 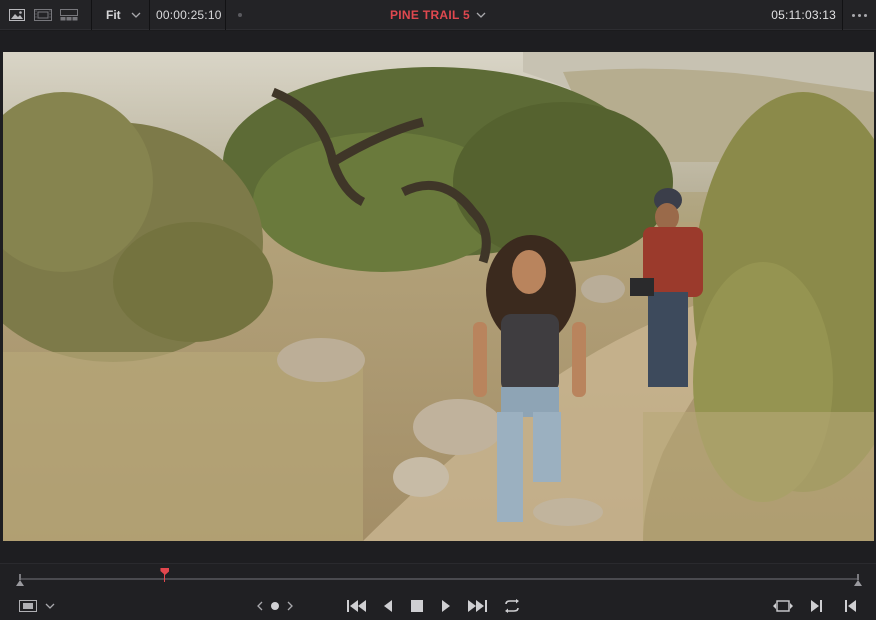 I want to click on next-edit-button, so click(x=816, y=606).